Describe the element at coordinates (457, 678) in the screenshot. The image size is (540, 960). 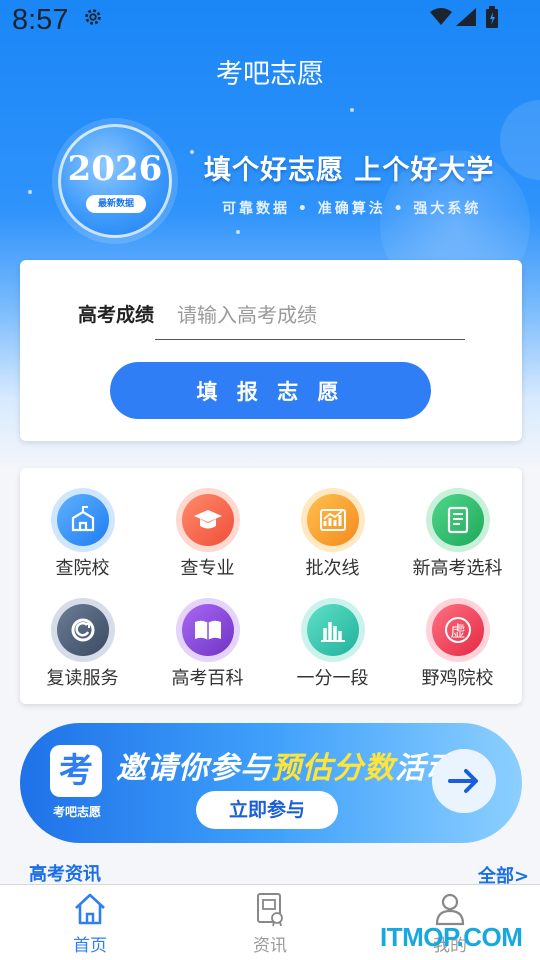
I see `feature-label: 野鸡院校` at that location.